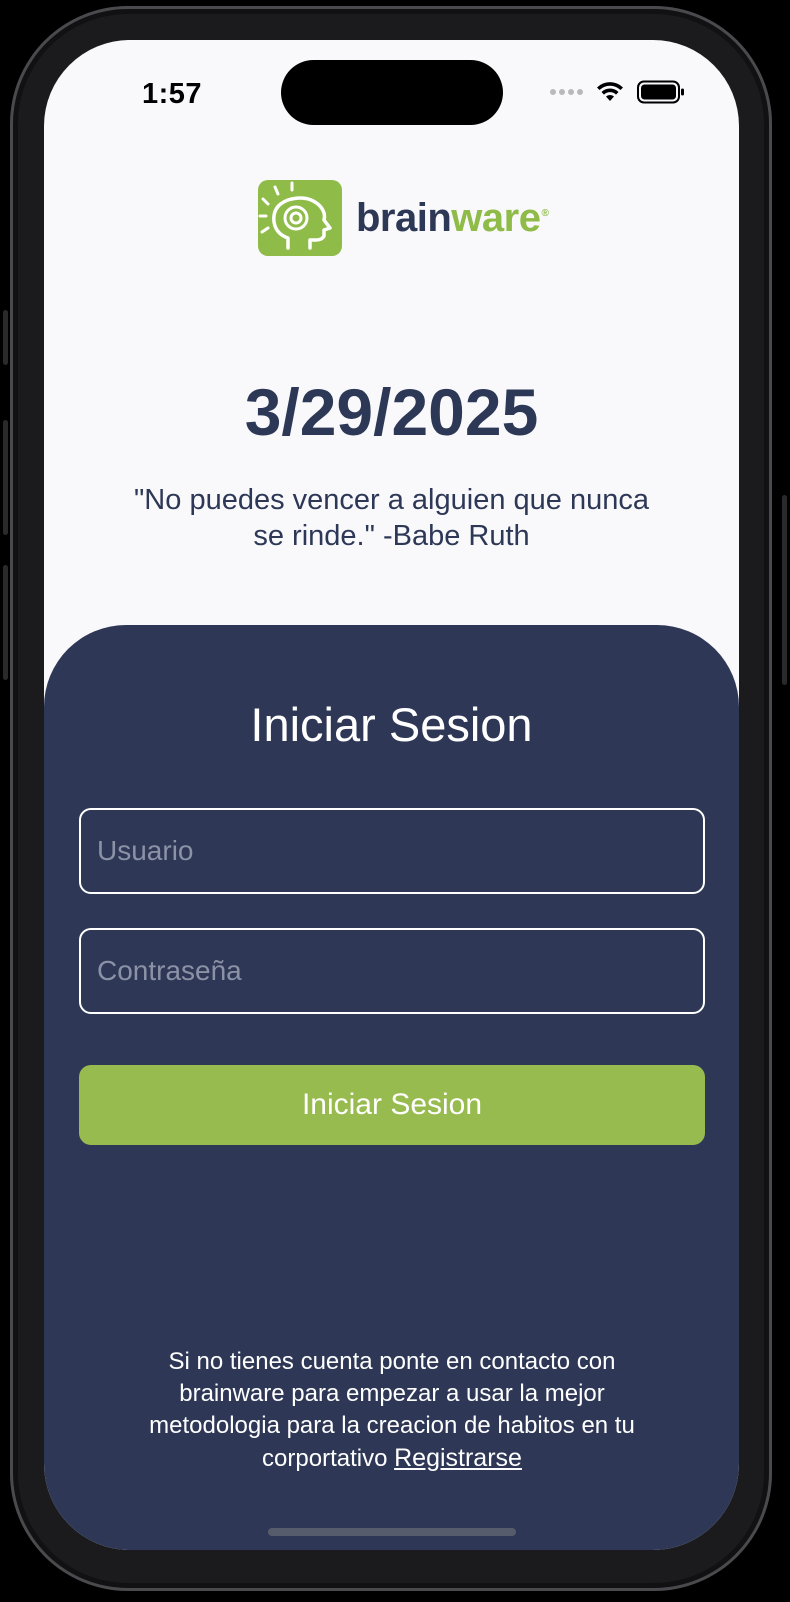  What do you see at coordinates (566, 92) in the screenshot?
I see `signal-dots-icon` at bounding box center [566, 92].